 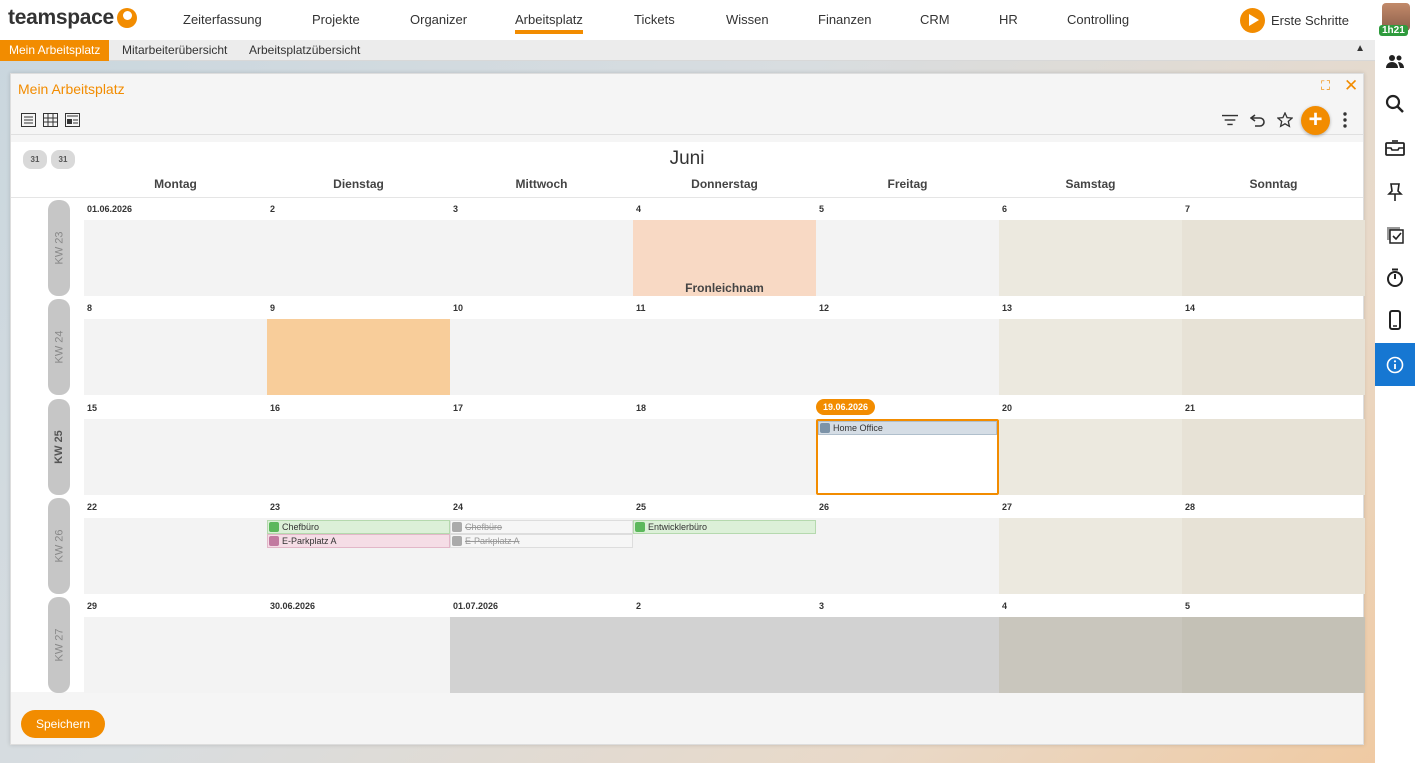 What do you see at coordinates (1098, 19) in the screenshot?
I see `nav-controlling: Controlling` at bounding box center [1098, 19].